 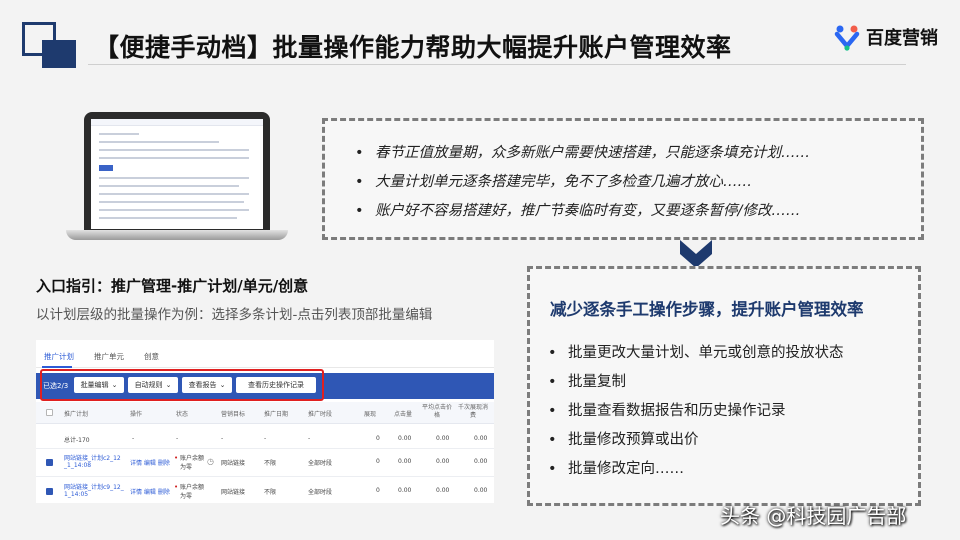 What do you see at coordinates (693, 353) in the screenshot?
I see `benefit-item: 批量更改大量计划、单元或创意的投放状态` at bounding box center [693, 353].